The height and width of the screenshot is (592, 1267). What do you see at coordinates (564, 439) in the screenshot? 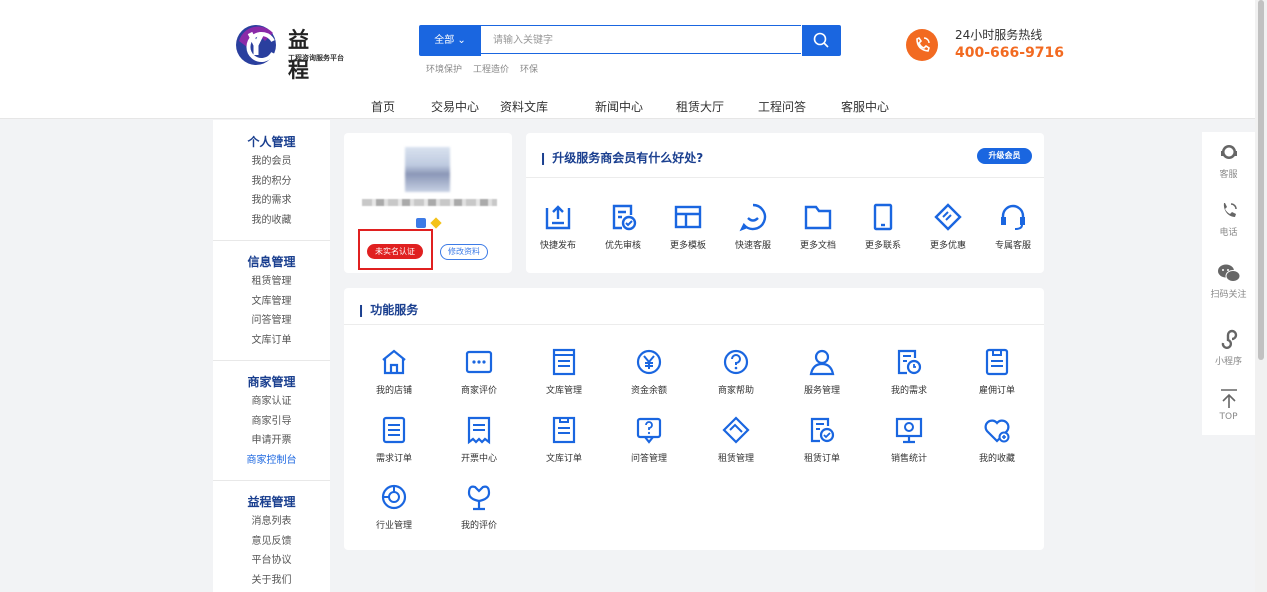
I see `function-library-order: 文库订单` at bounding box center [564, 439].